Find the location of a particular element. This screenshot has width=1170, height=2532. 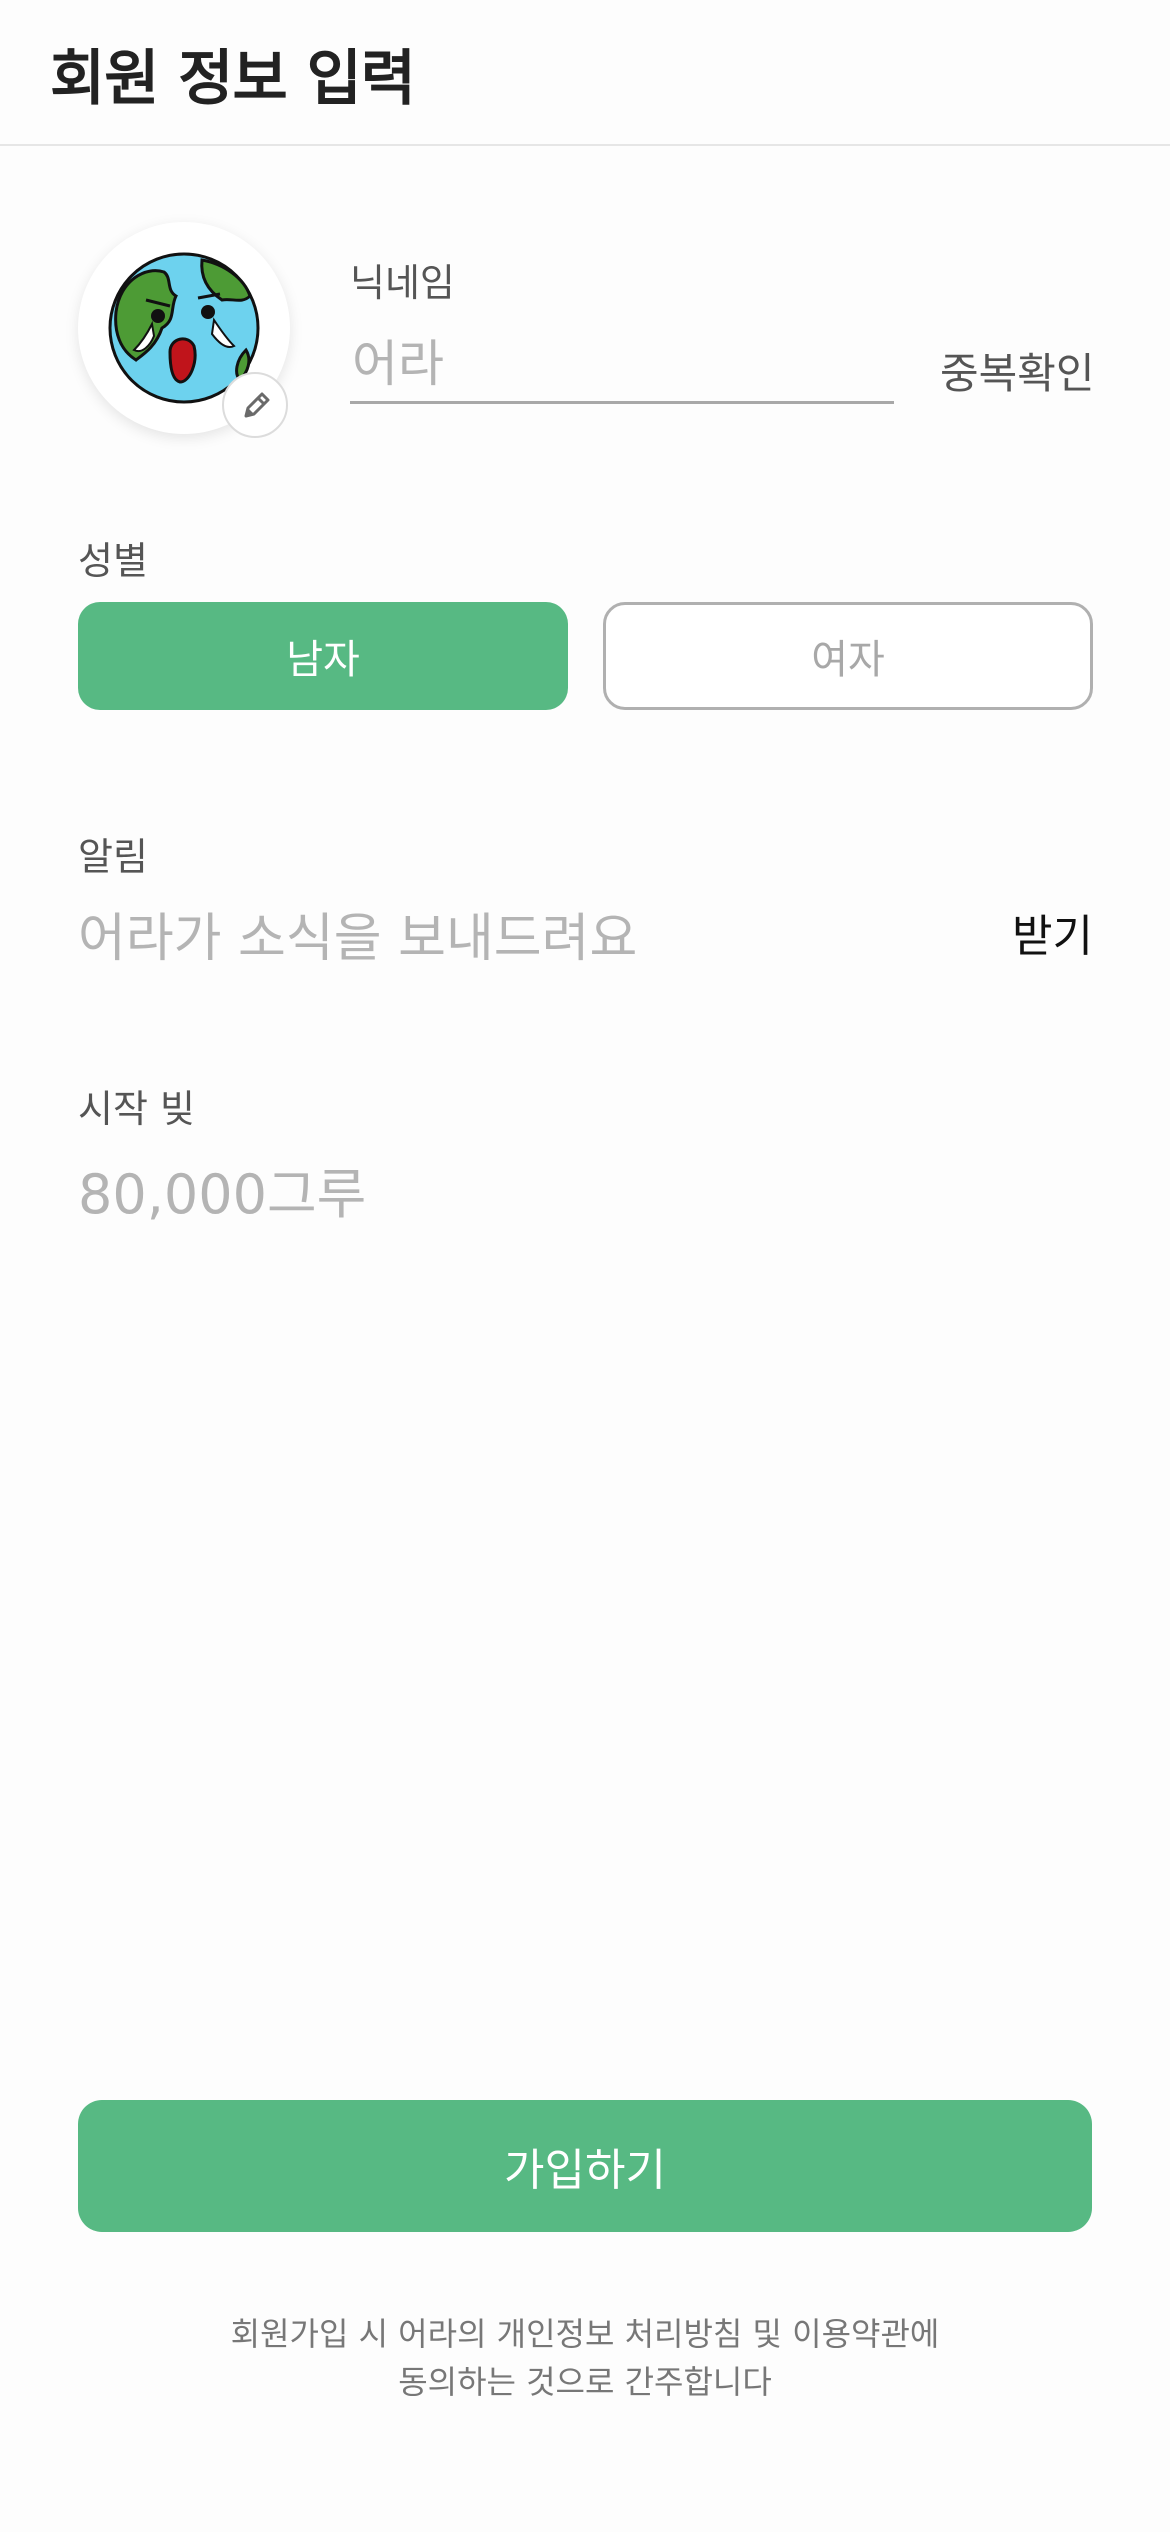

gender-label: 성별 is located at coordinates (113, 561).